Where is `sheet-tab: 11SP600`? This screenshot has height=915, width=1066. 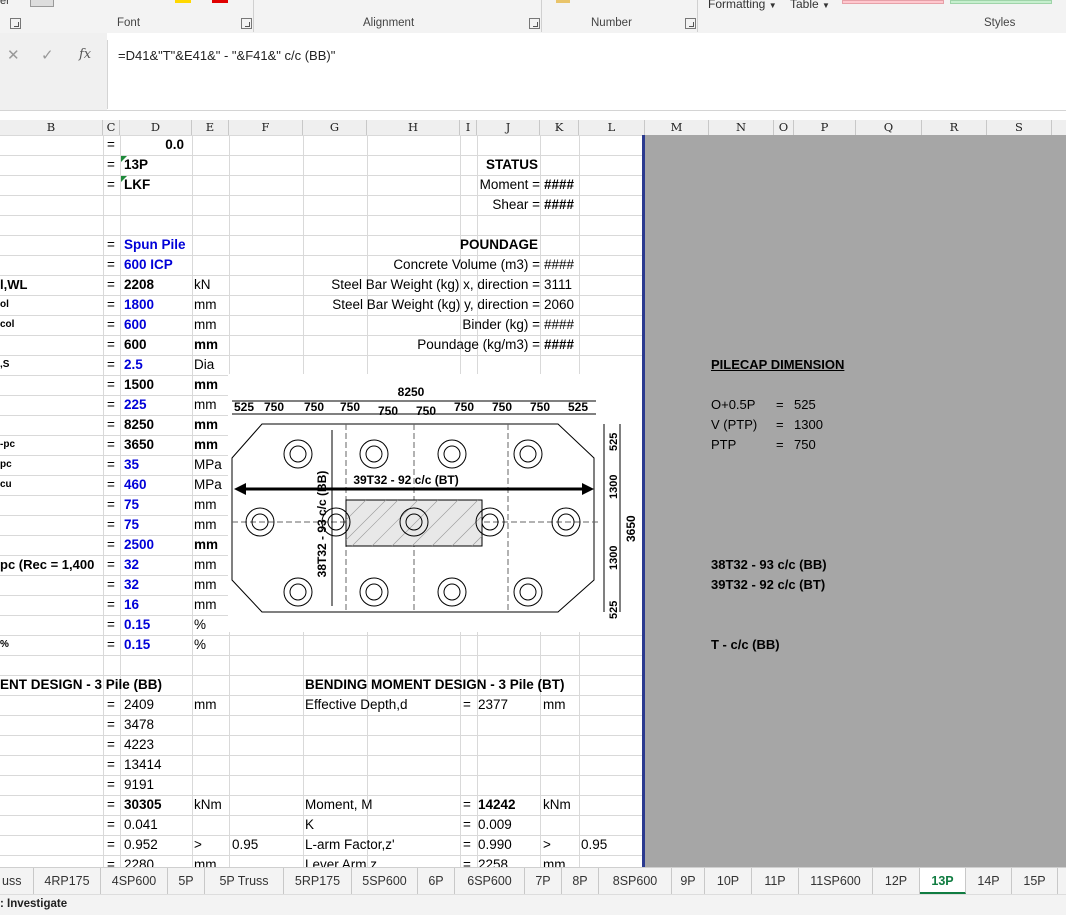
sheet-tab: 11SP600 is located at coordinates (836, 881).